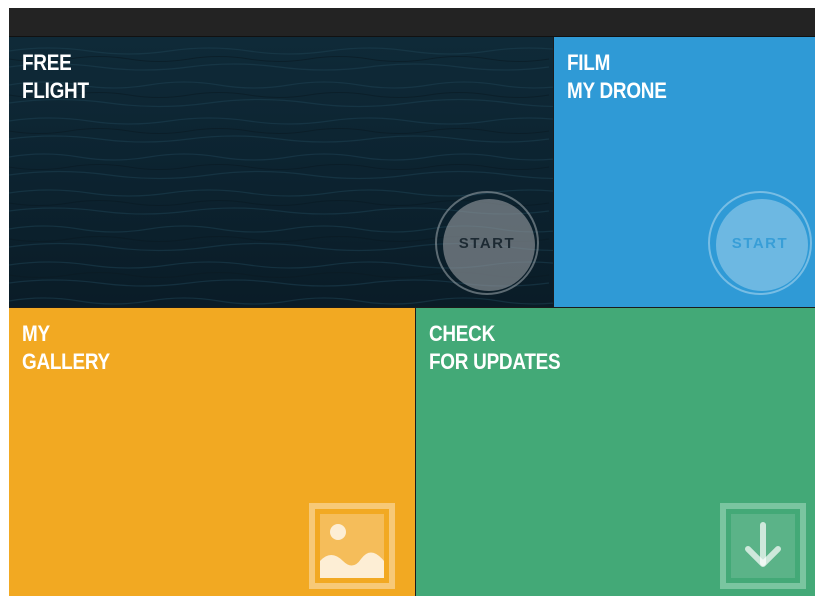  Describe the element at coordinates (55, 77) in the screenshot. I see `tile-title: FREE FLIGHT` at that location.